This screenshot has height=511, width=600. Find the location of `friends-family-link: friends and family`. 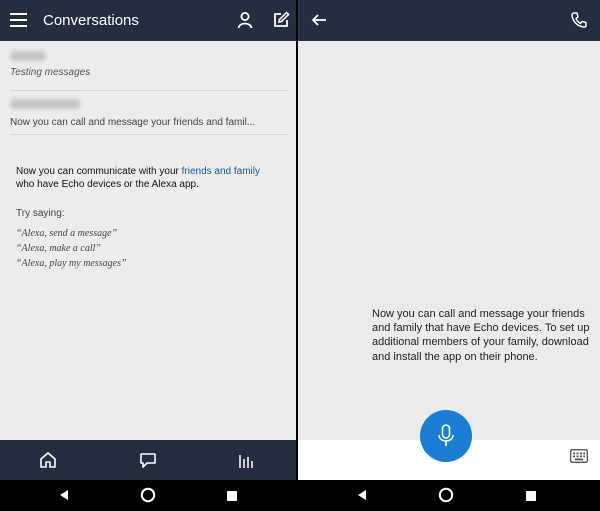

friends-family-link: friends and family is located at coordinates (221, 171).